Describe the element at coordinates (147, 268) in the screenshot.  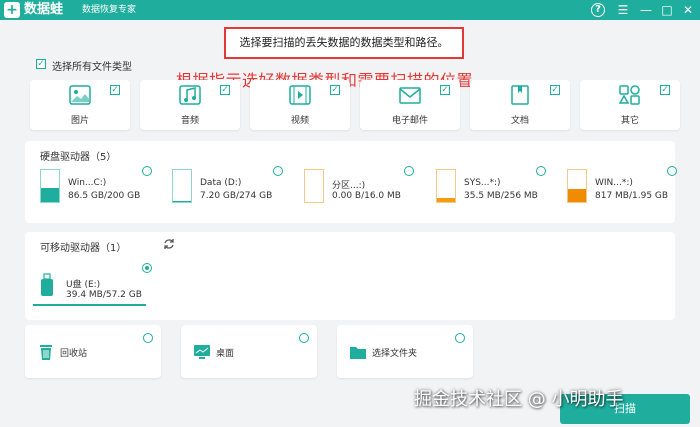
I see `usb-drive-radio` at that location.